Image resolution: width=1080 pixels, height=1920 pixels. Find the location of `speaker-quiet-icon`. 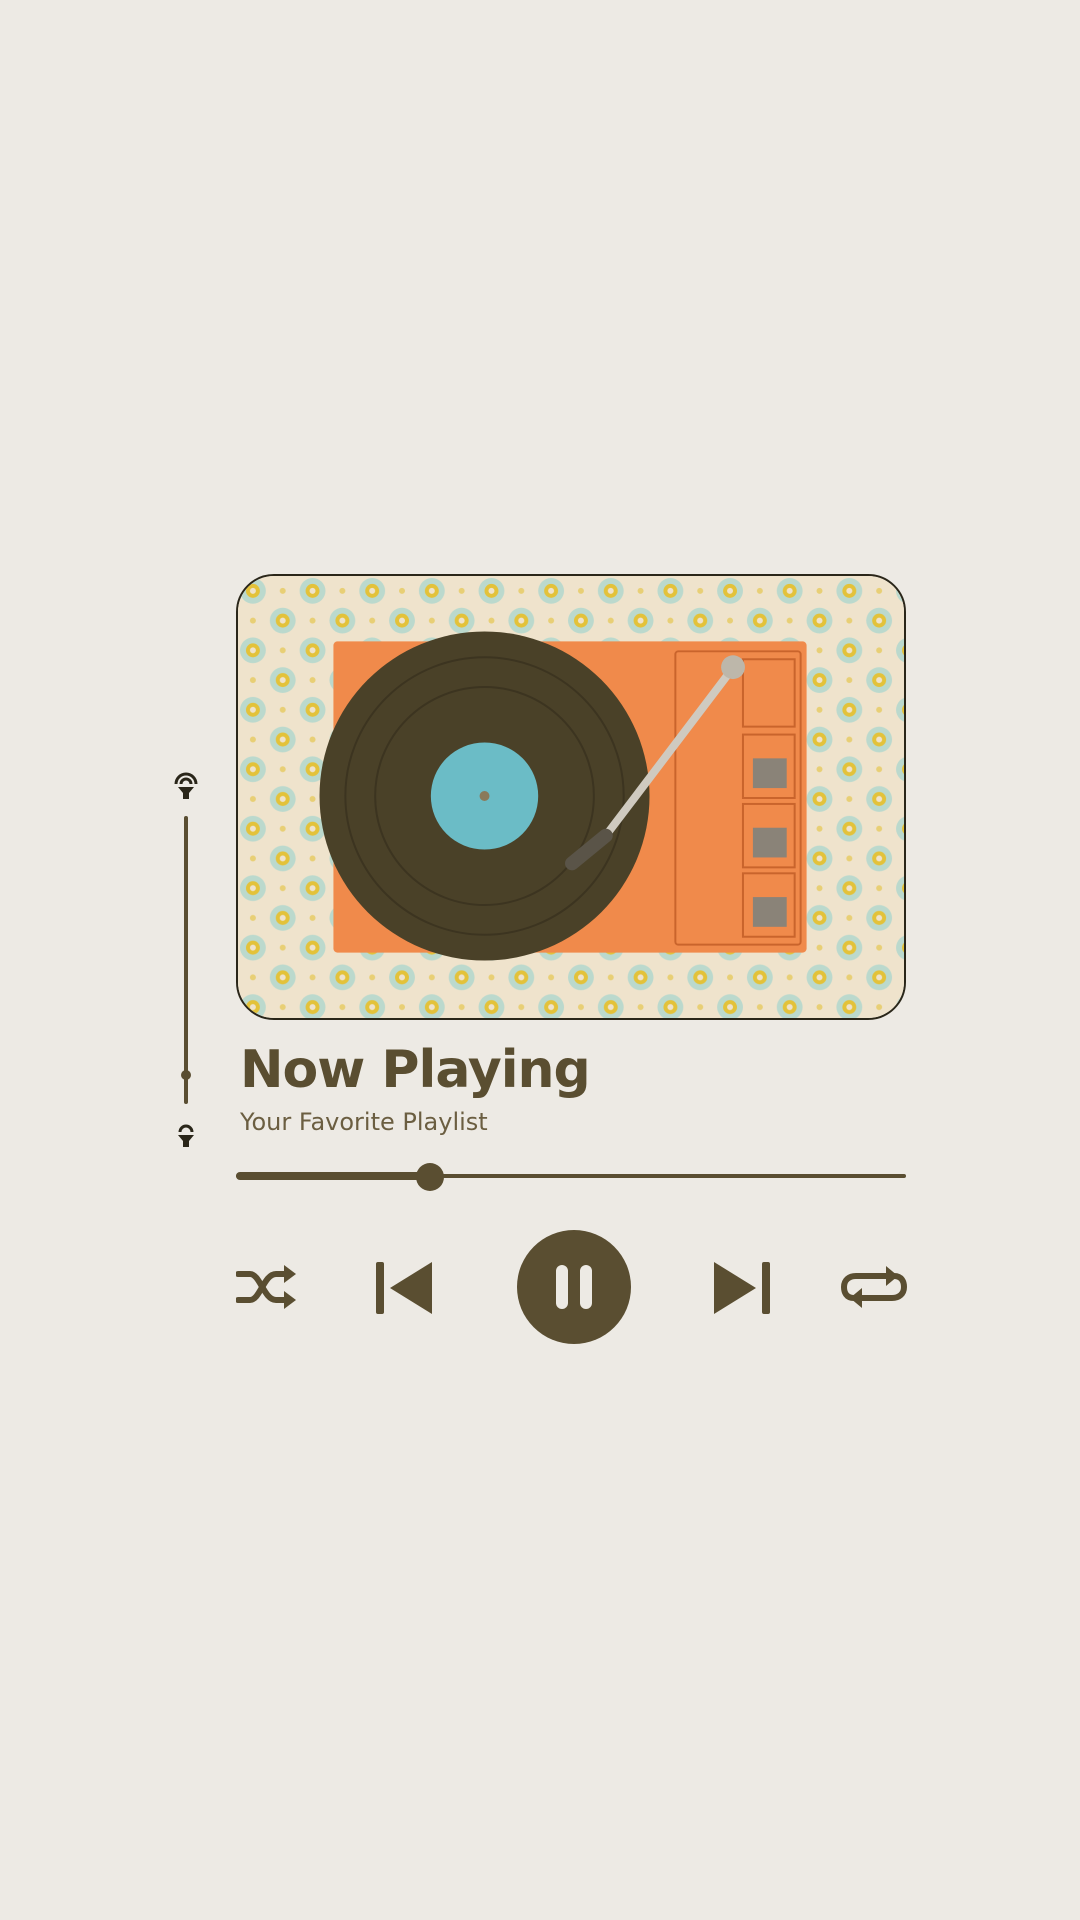

speaker-quiet-icon is located at coordinates (186, 1134).